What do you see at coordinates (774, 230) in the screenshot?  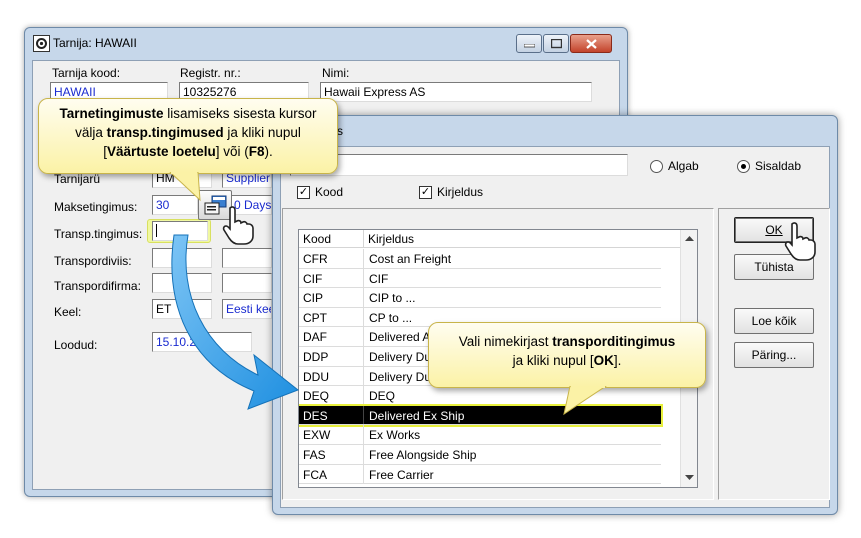 I see `ok-button-label: OK` at bounding box center [774, 230].